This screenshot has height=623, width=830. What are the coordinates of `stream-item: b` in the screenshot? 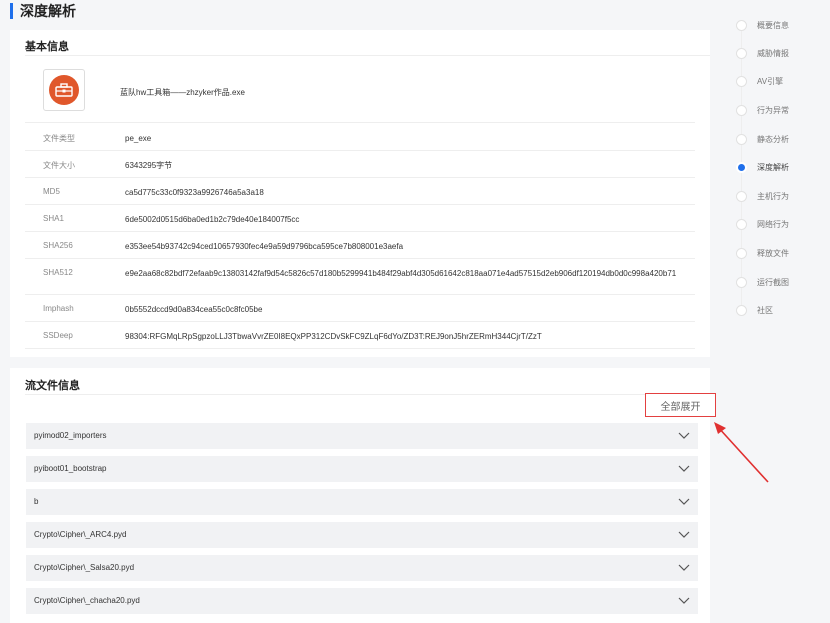 It's located at (362, 502).